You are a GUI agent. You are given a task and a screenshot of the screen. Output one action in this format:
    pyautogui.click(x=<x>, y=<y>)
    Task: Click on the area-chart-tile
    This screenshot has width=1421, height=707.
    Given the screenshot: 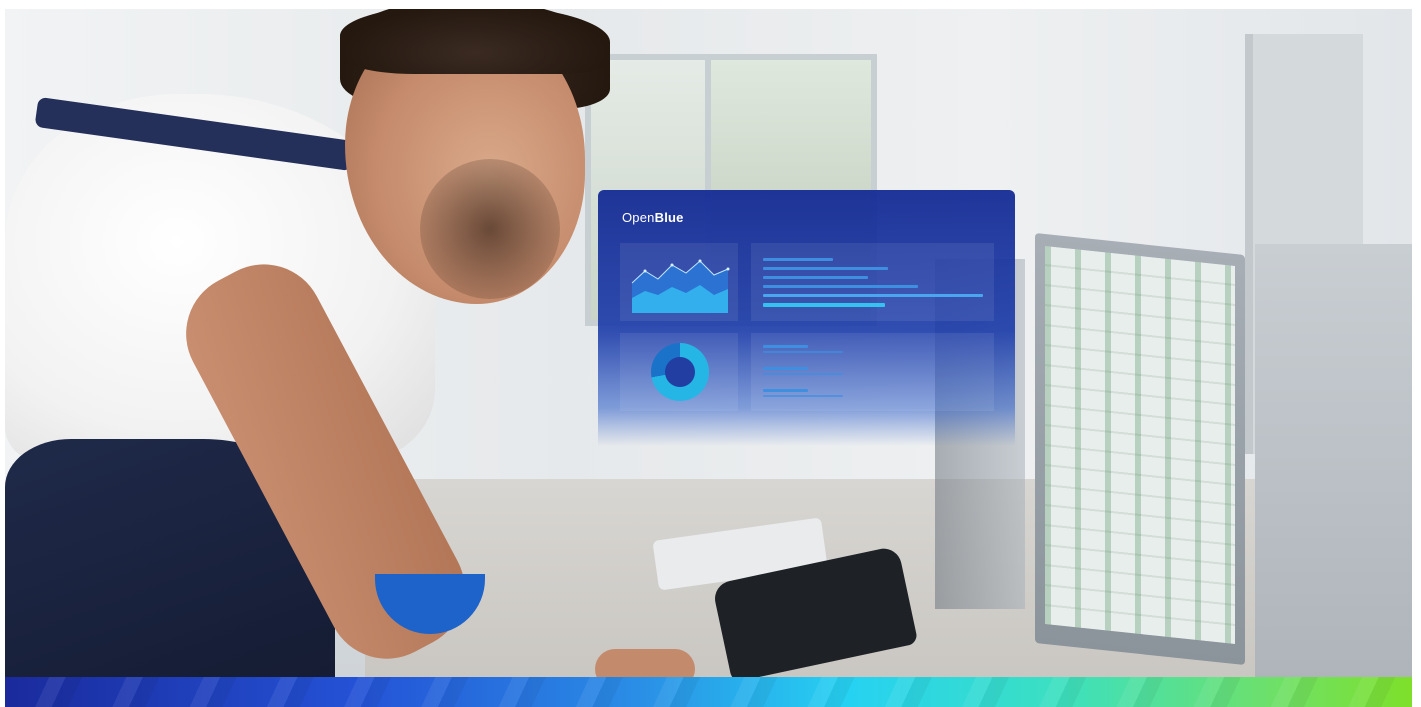 What is the action you would take?
    pyautogui.click(x=679, y=282)
    